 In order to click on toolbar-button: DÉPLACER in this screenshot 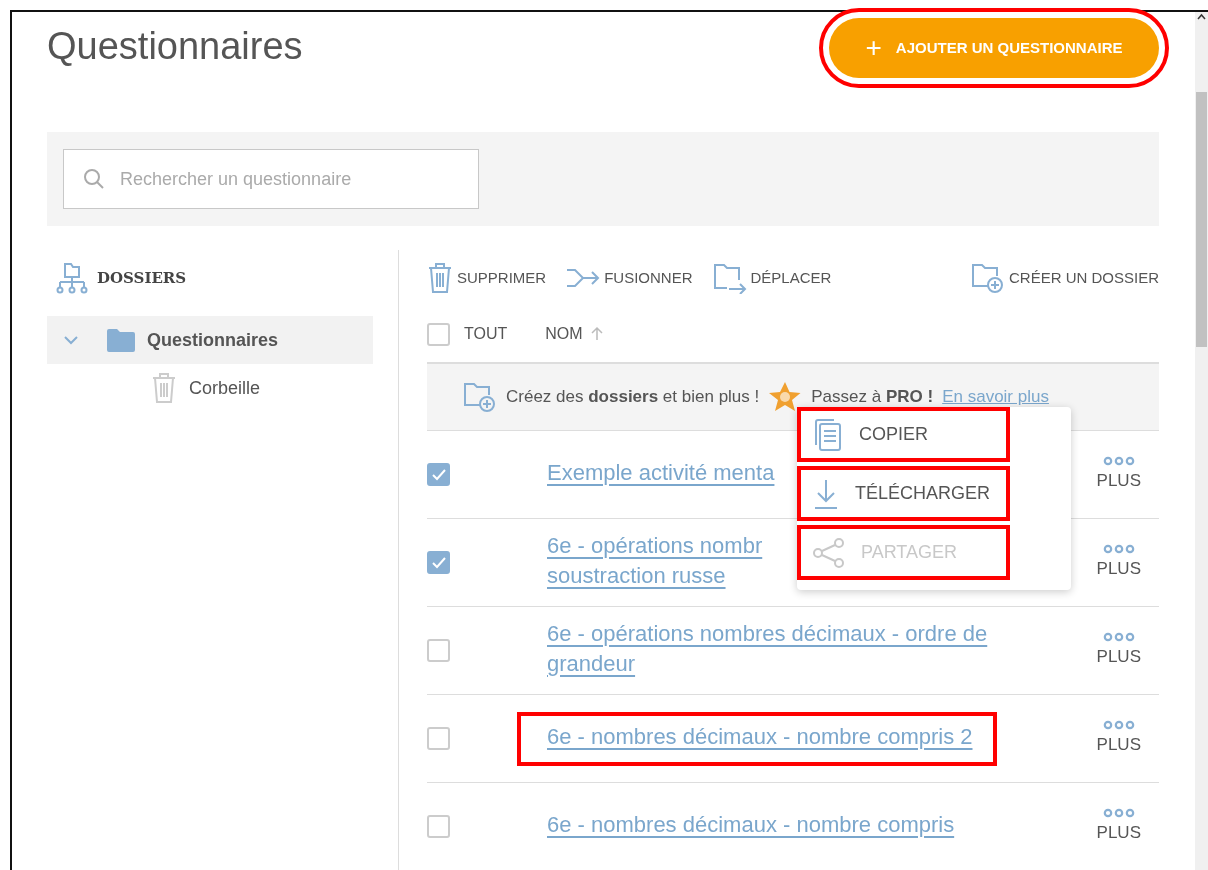, I will do `click(772, 278)`.